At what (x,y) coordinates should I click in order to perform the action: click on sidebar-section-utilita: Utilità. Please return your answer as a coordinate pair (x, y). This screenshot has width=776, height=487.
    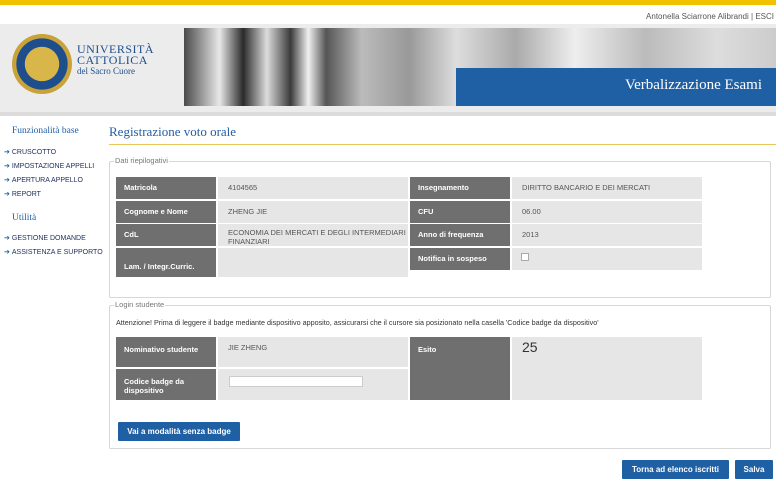
    Looking at the image, I should click on (24, 218).